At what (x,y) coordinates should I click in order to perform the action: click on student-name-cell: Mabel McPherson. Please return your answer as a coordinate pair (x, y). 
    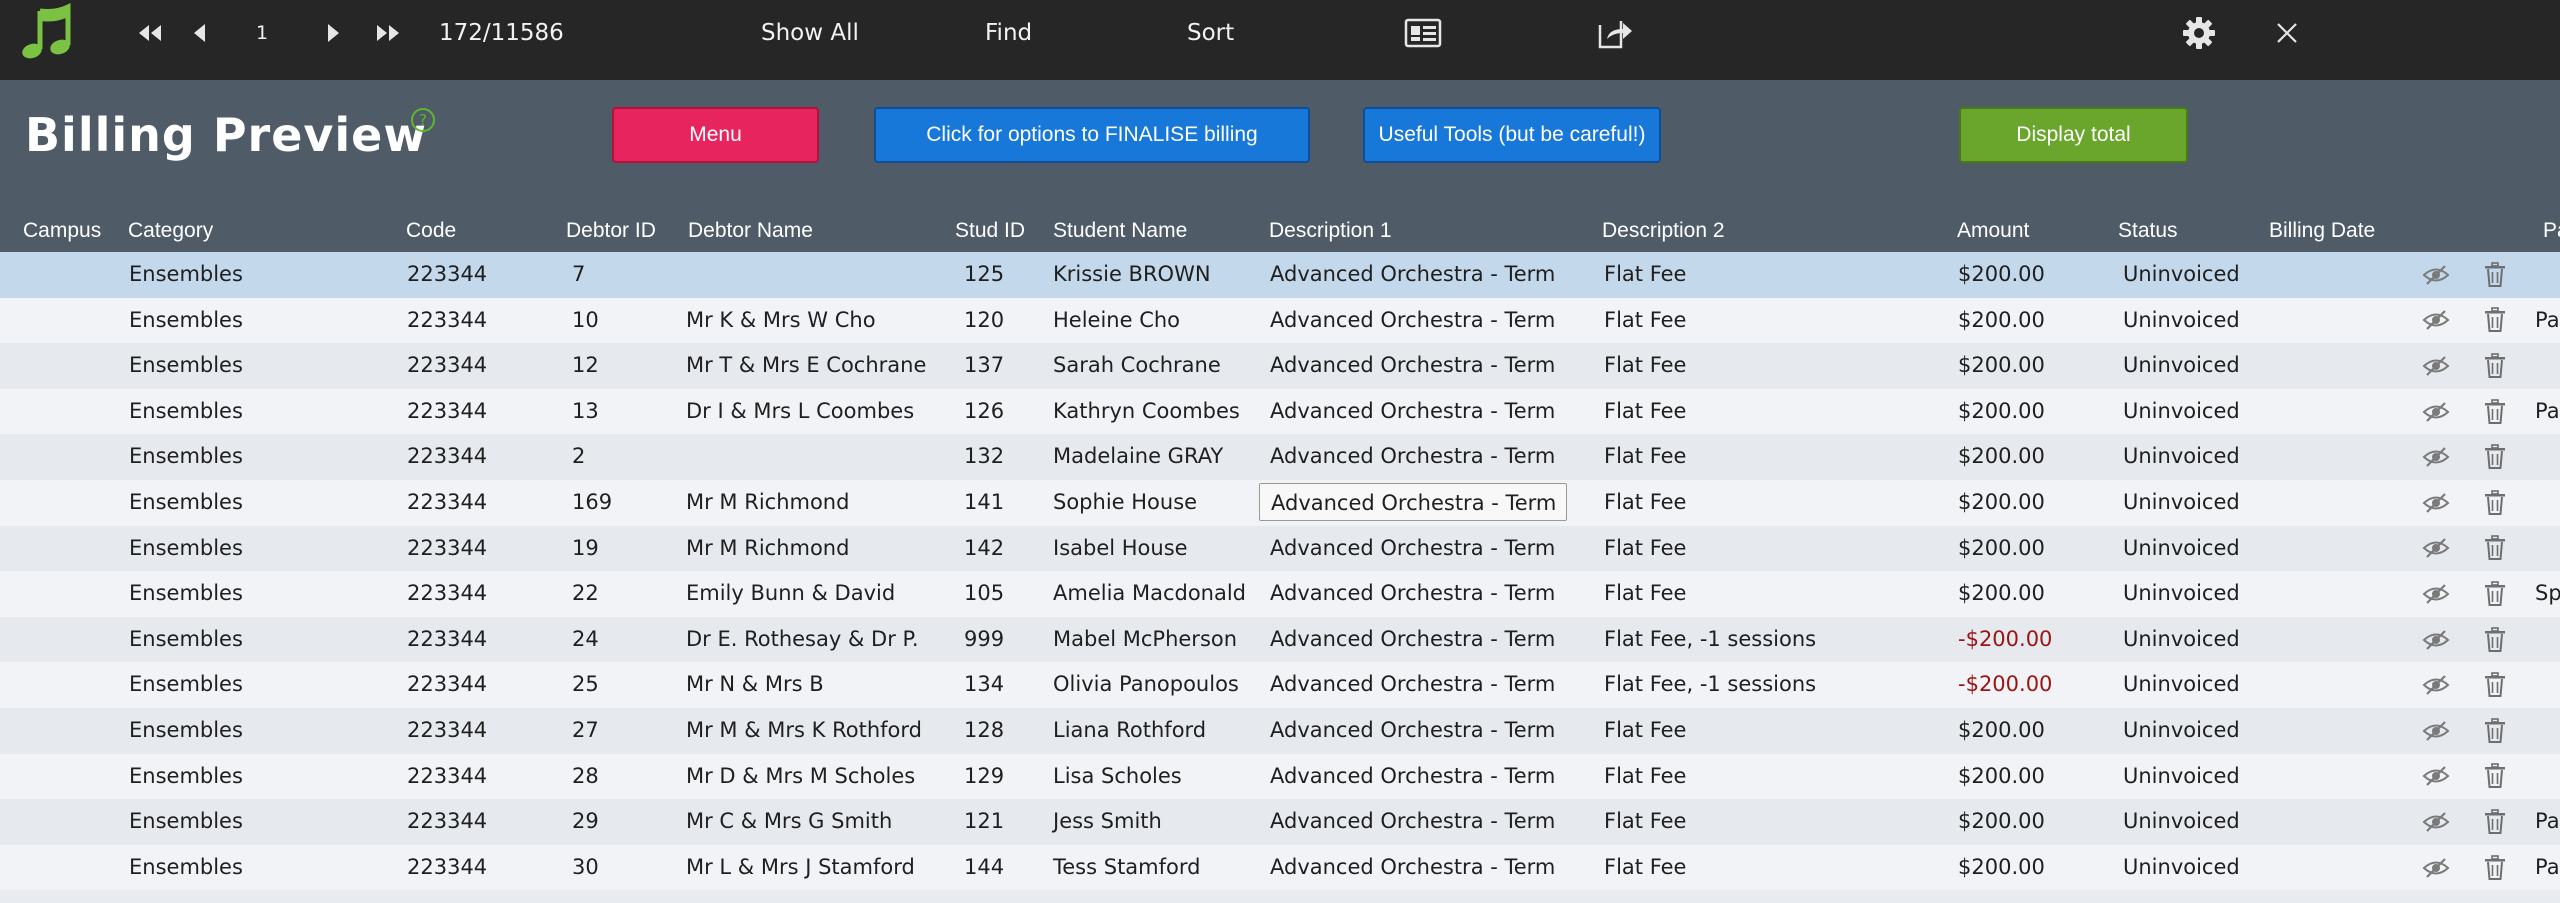
    Looking at the image, I should click on (1145, 640).